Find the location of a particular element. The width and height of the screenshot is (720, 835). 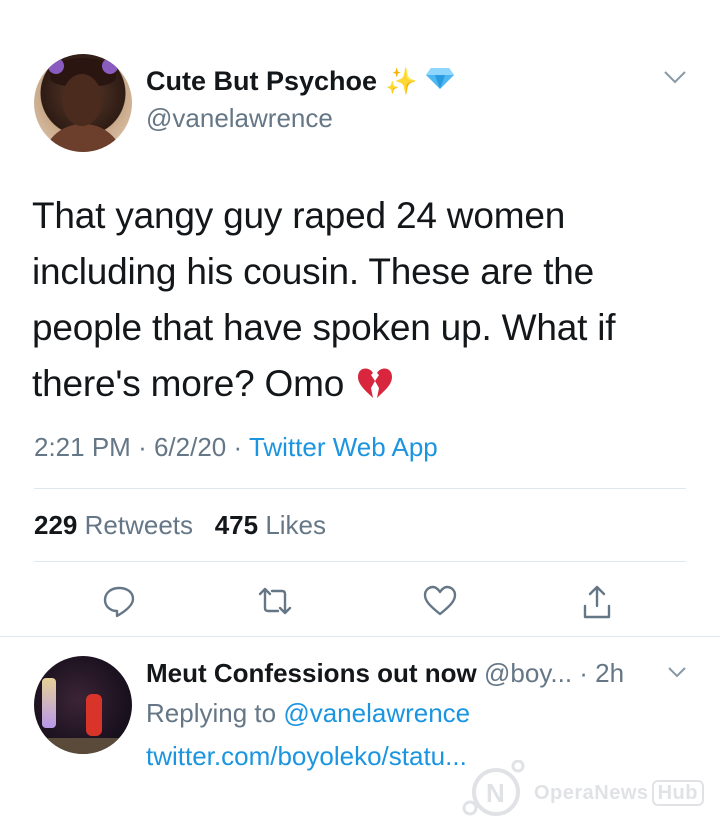

watermark: N OperaNews Hub is located at coordinates (587, 789).